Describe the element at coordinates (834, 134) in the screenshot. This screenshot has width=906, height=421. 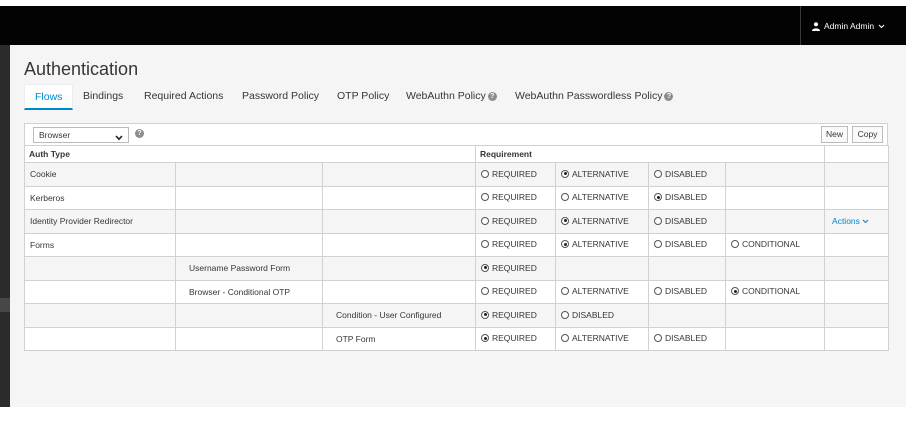
I see `new-button: New` at that location.